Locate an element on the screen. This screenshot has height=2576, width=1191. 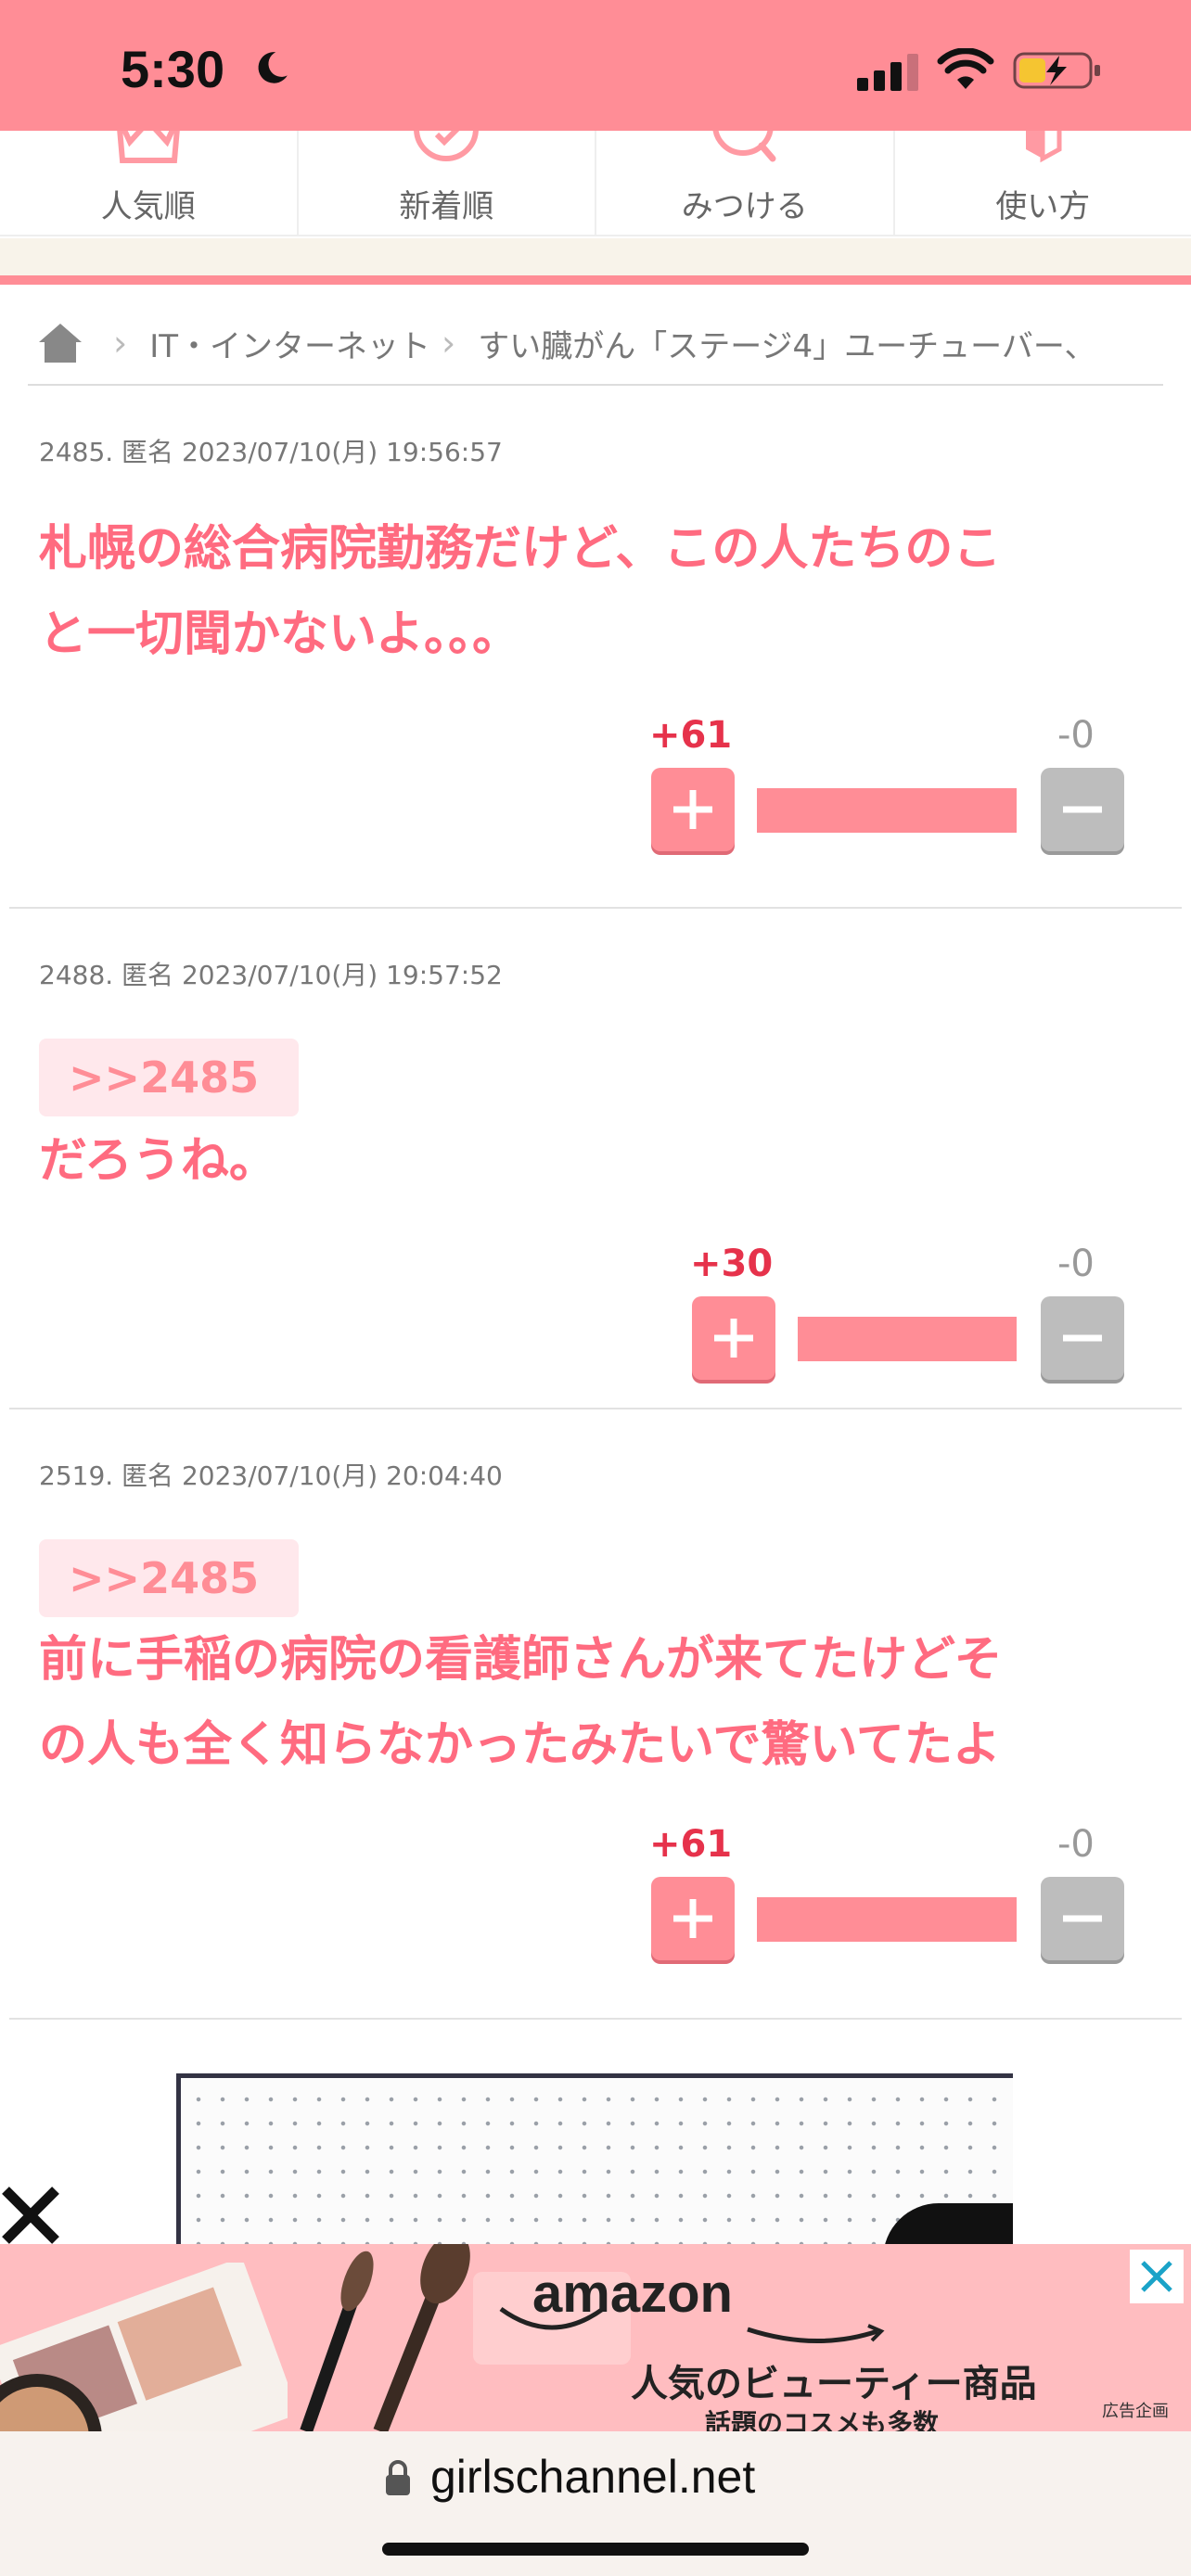
status-bar: 5:30 is located at coordinates (595, 66).